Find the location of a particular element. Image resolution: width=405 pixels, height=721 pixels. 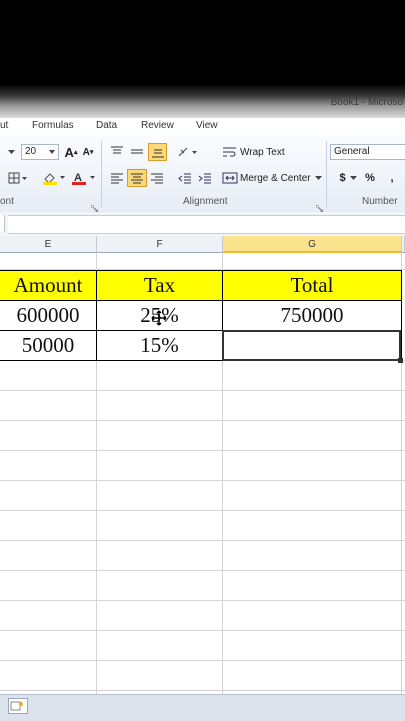

cell-header-amount: Amount is located at coordinates (48, 286).